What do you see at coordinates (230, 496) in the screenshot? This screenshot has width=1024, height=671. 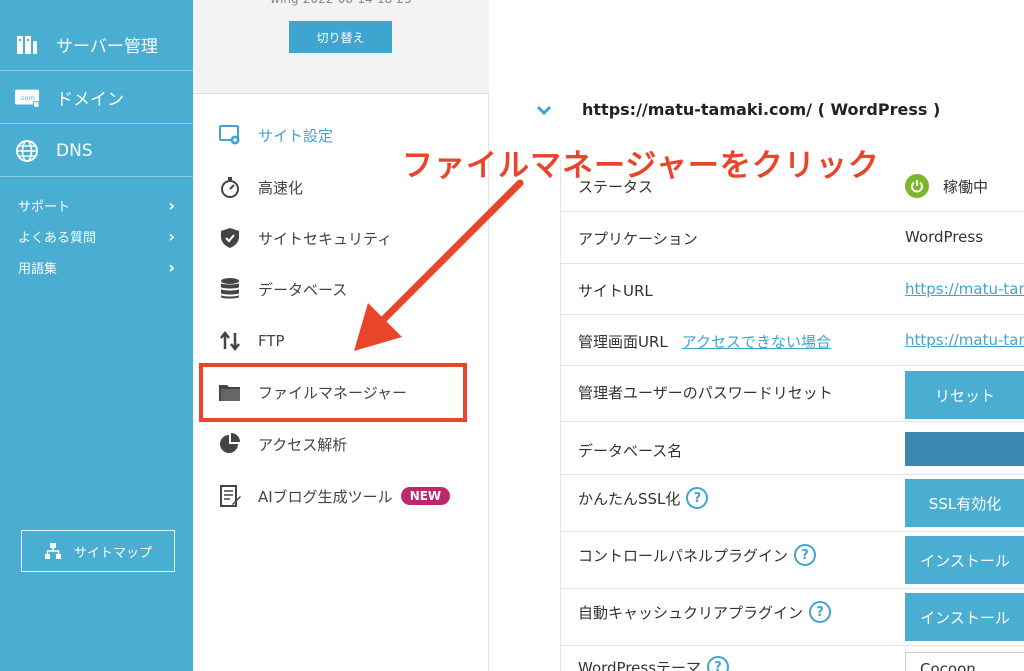 I see `document-edit-icon` at bounding box center [230, 496].